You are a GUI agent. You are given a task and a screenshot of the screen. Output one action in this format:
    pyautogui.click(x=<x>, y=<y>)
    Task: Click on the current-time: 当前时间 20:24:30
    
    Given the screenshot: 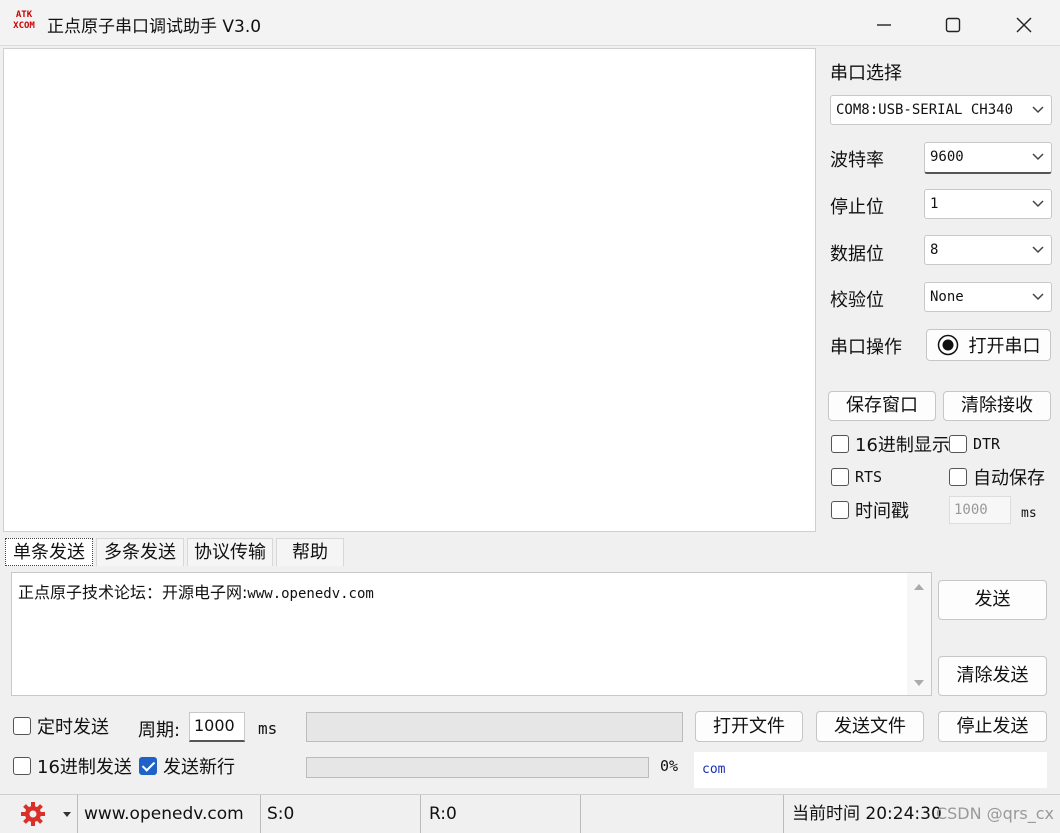 What is the action you would take?
    pyautogui.click(x=867, y=814)
    